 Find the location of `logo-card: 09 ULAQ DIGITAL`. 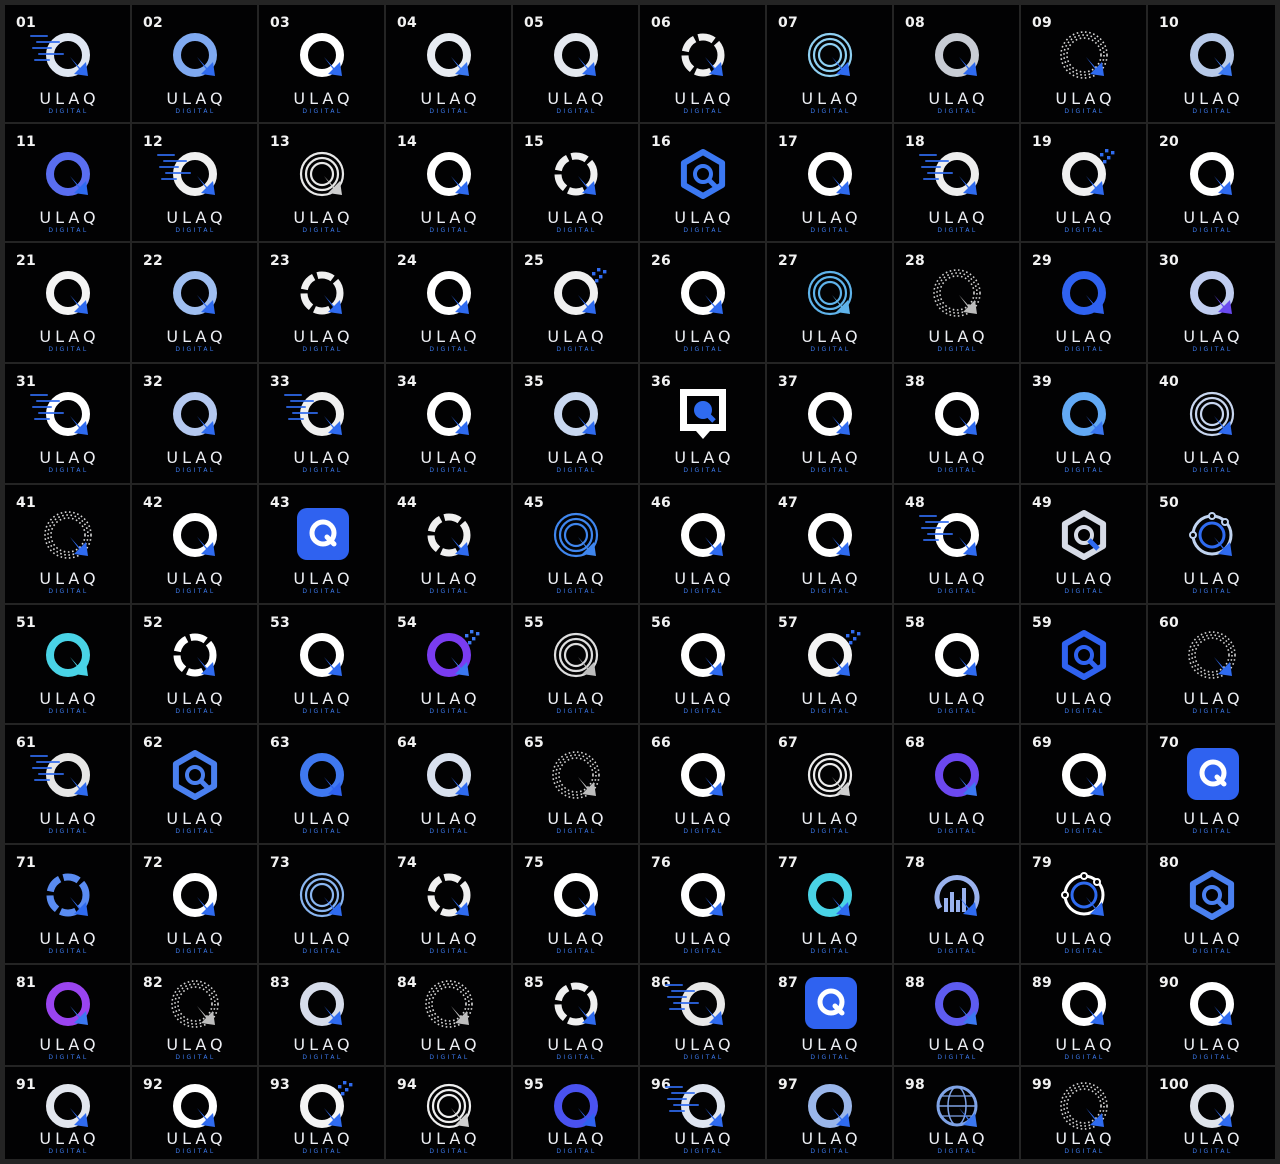

logo-card: 09 ULAQ DIGITAL is located at coordinates (1083, 63).